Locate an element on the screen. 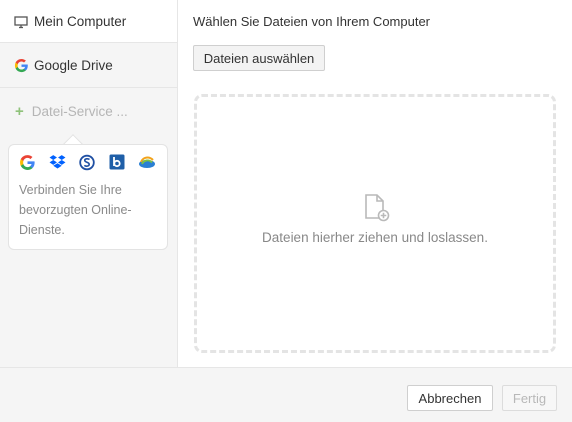  dropzone-text: Dateien hierher ziehen und loslassen. is located at coordinates (375, 237).